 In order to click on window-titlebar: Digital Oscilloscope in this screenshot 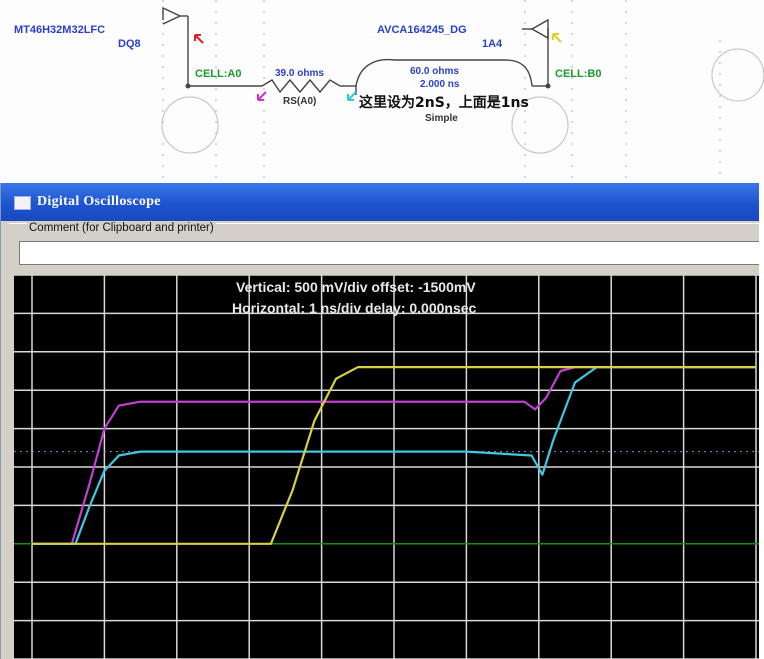, I will do `click(380, 202)`.